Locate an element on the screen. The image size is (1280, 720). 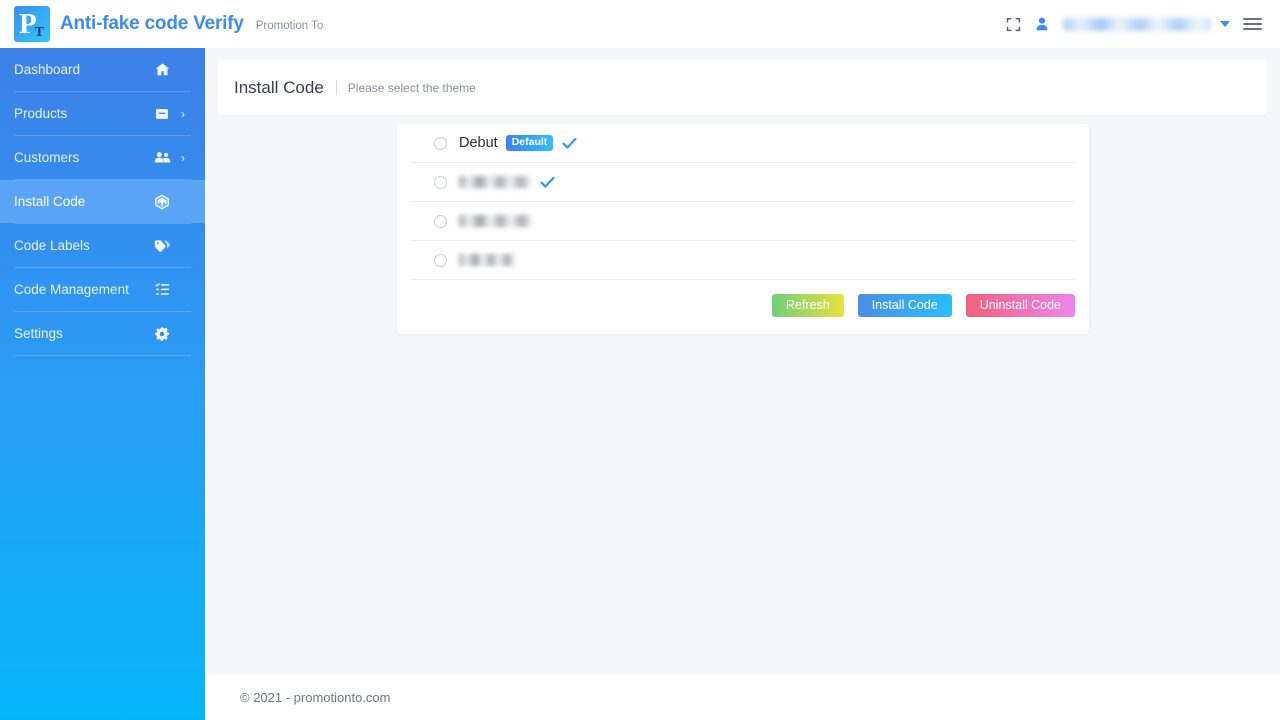
header-actions is located at coordinates (1143, 24).